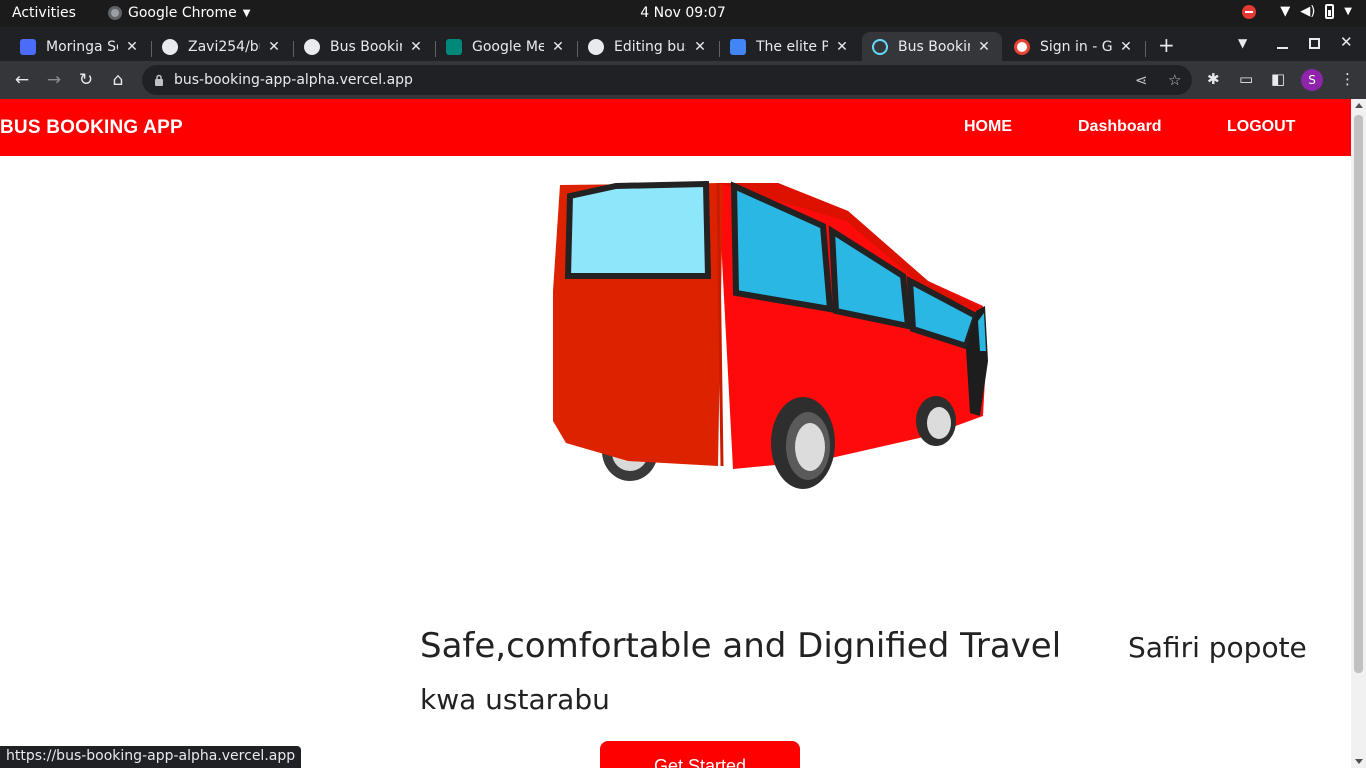  Describe the element at coordinates (1213, 79) in the screenshot. I see `extensions-icon: ✱` at that location.